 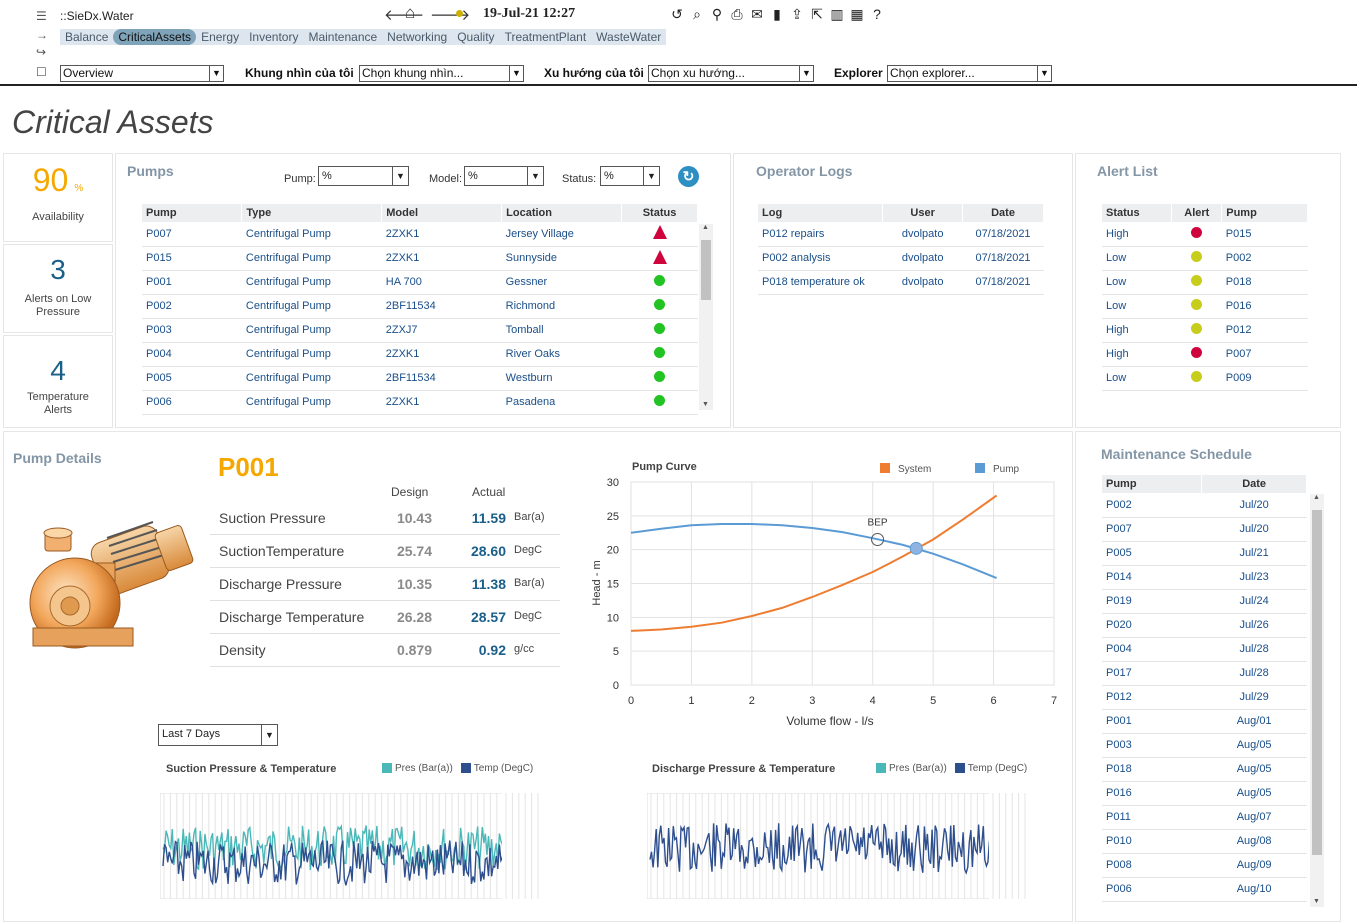 What do you see at coordinates (420, 330) in the screenshot?
I see `table-row: P003 Centrifugal Pump 2ZXJ7 Tomball` at bounding box center [420, 330].